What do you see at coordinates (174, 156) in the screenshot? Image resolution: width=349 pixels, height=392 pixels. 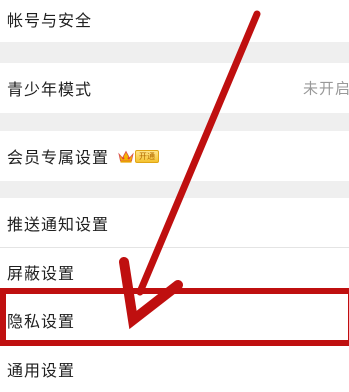 I see `settings-item-vip: 会员专属设置 开通` at bounding box center [174, 156].